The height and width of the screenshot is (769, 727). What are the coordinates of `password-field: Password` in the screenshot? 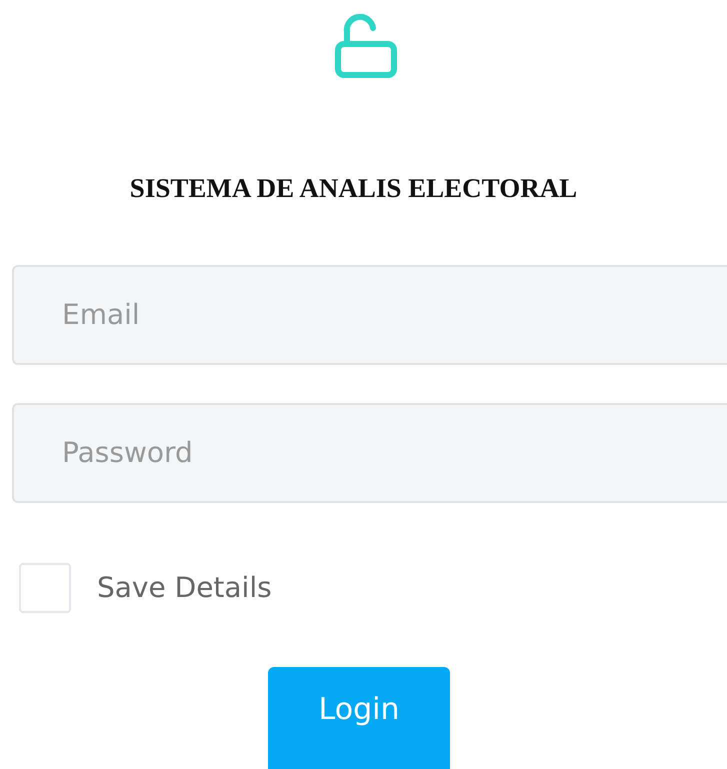 It's located at (369, 452).